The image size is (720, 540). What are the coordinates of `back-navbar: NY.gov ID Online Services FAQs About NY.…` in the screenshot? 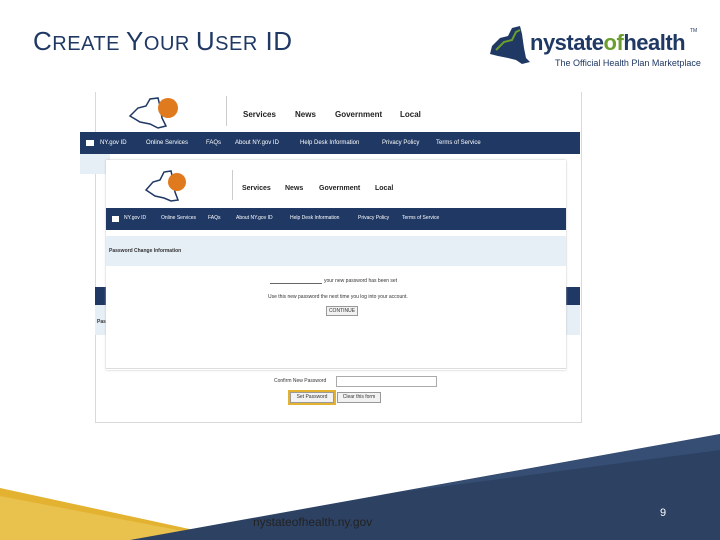 It's located at (330, 143).